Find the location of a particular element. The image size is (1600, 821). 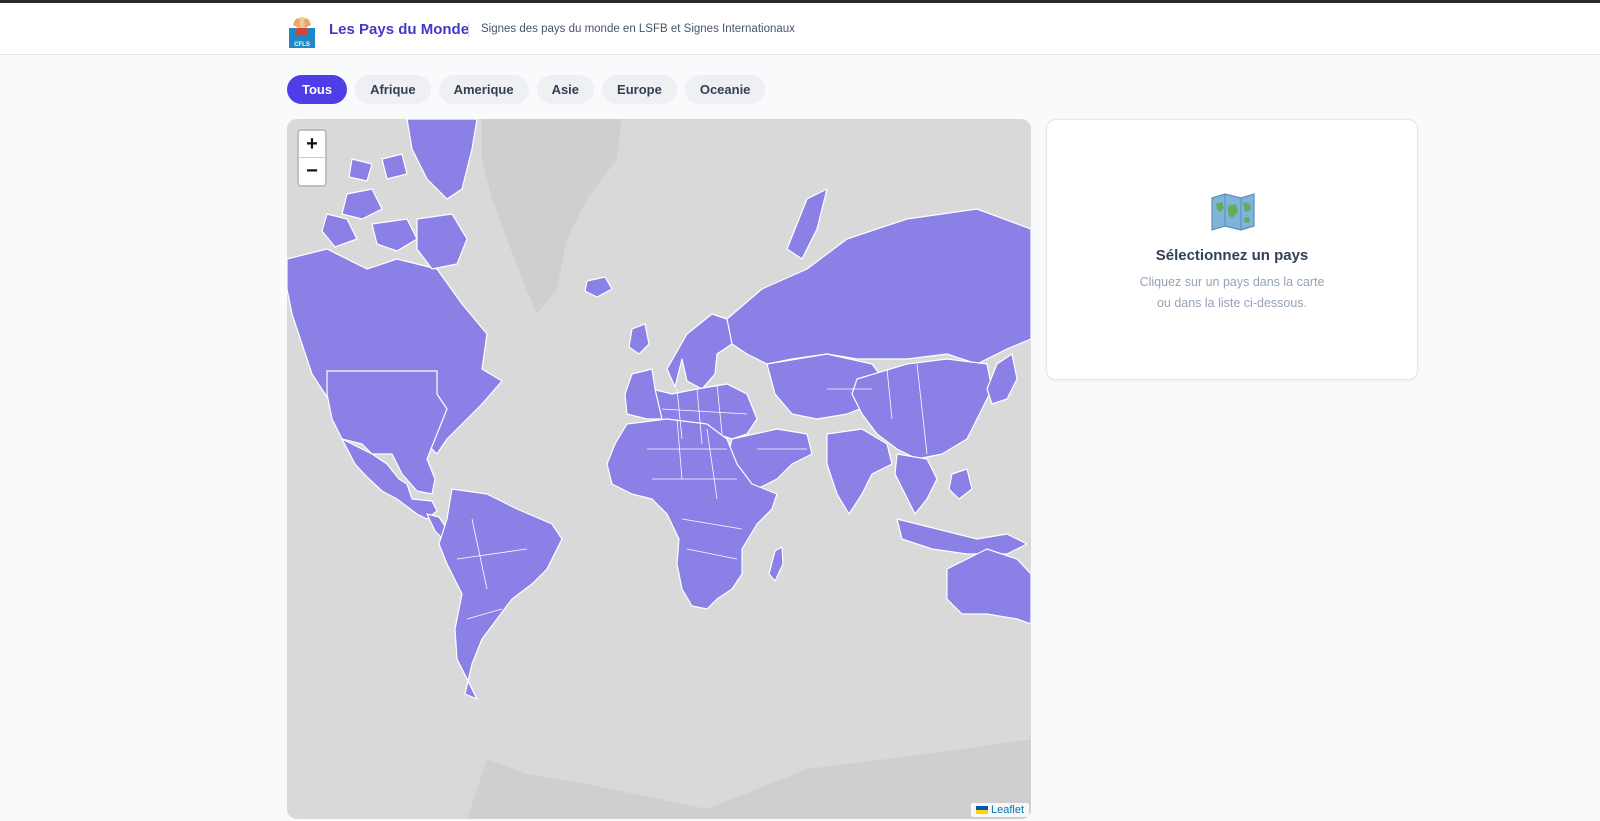

zoom-control: + − is located at coordinates (312, 158).